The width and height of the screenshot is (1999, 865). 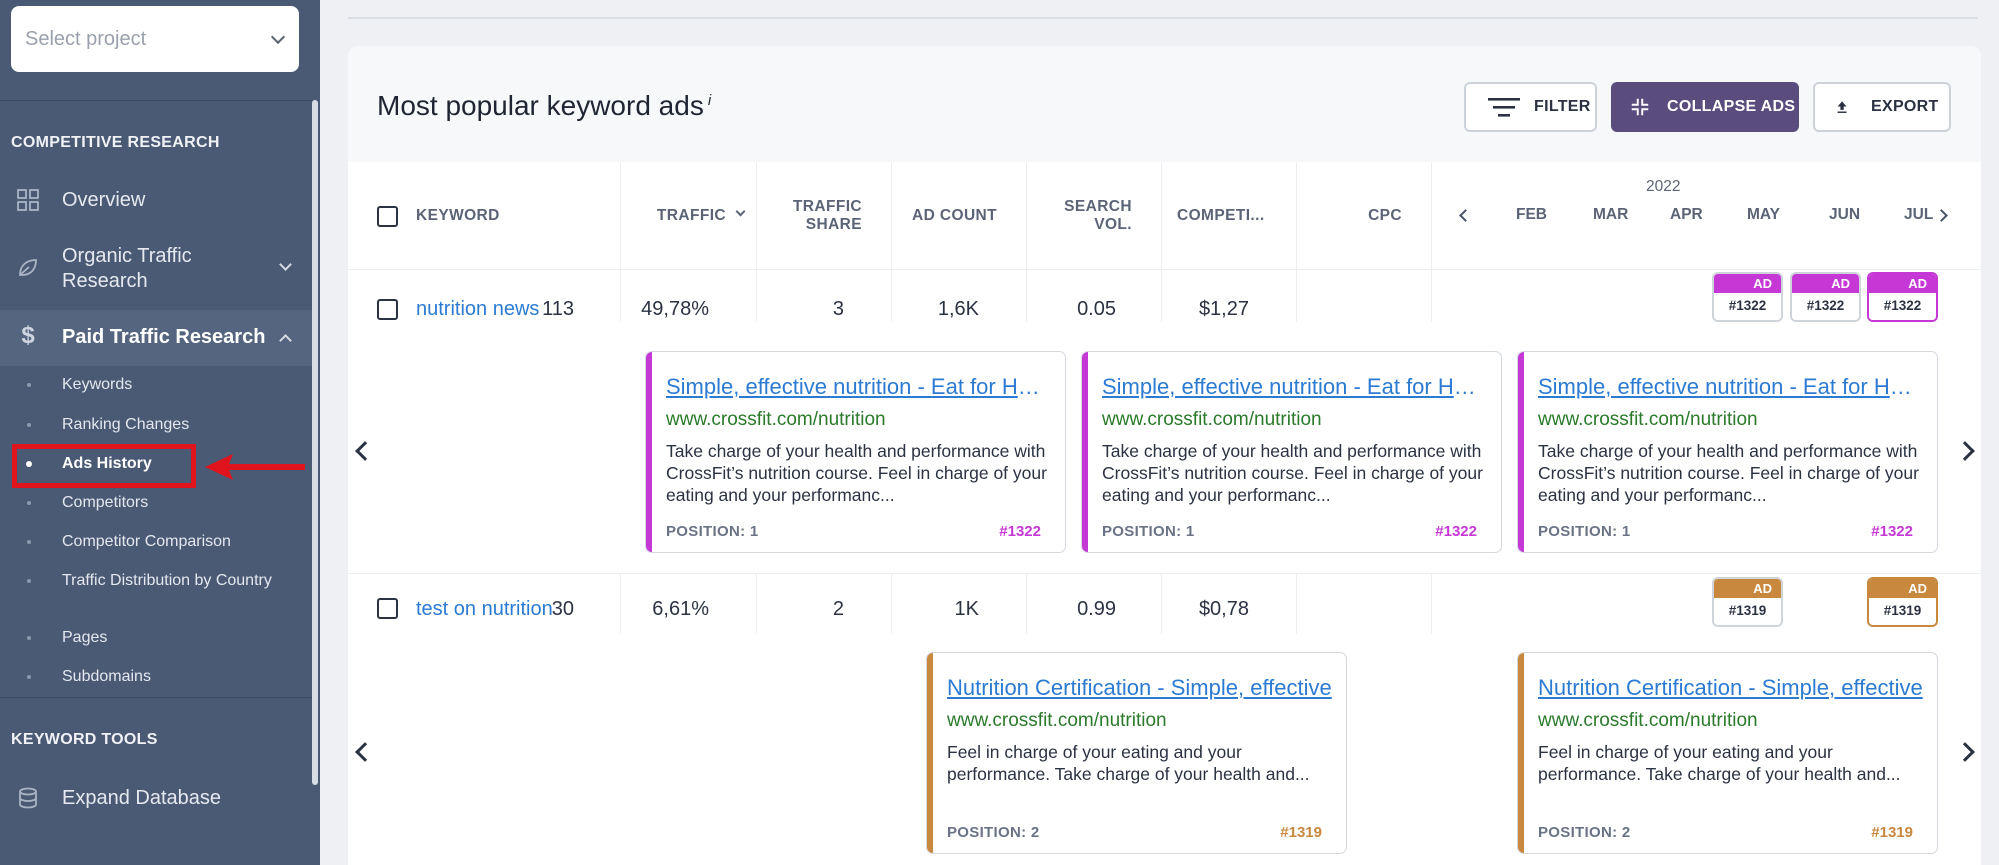 I want to click on ad-badge: AD #1319, so click(x=1747, y=602).